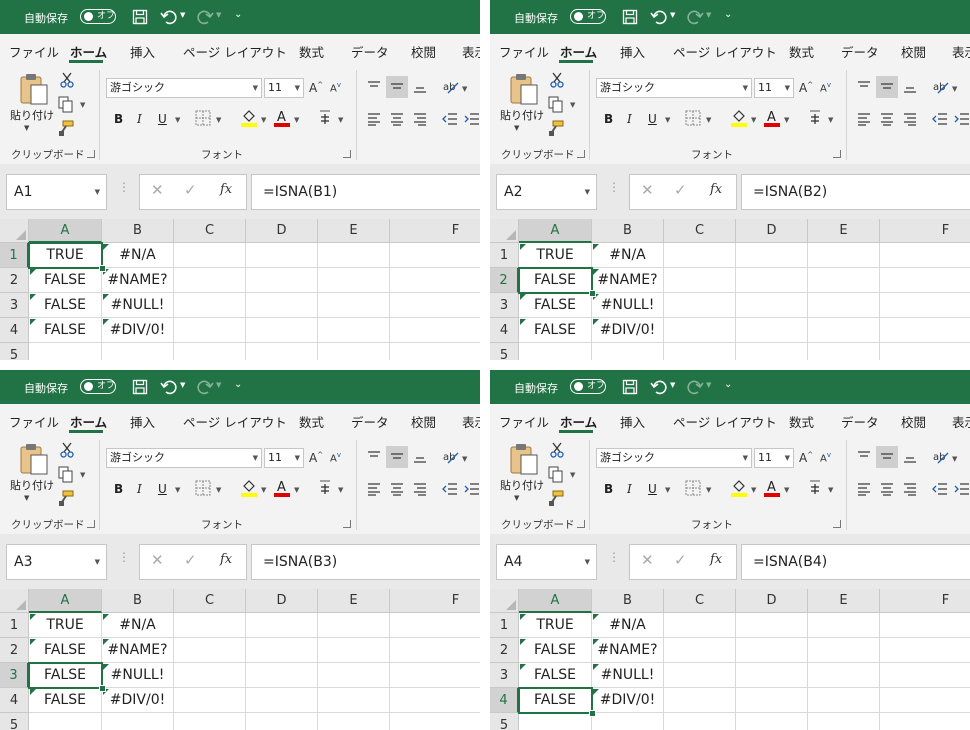 The height and width of the screenshot is (730, 970). Describe the element at coordinates (282, 255) in the screenshot. I see `cell-d1` at that location.